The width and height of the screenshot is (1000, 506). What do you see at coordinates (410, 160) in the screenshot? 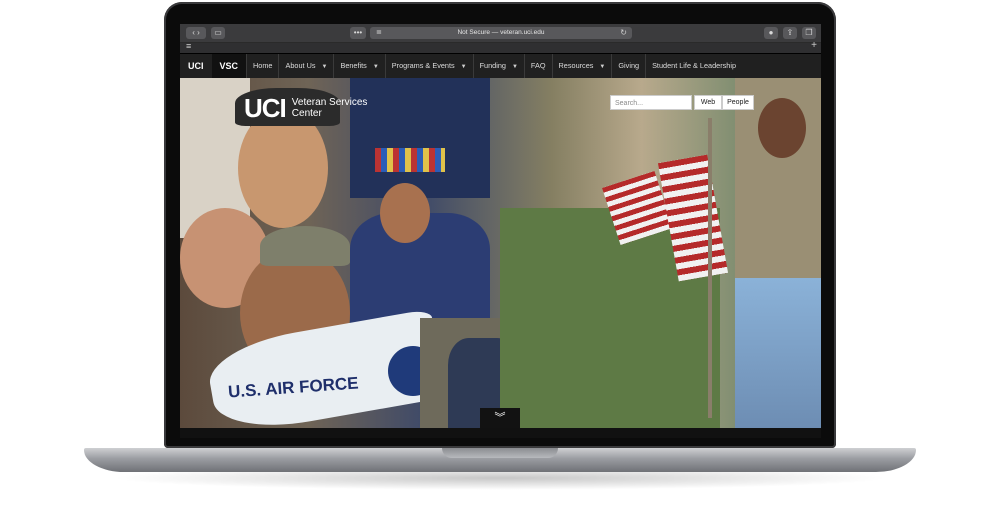
I see `hero-photo-ribbons` at bounding box center [410, 160].